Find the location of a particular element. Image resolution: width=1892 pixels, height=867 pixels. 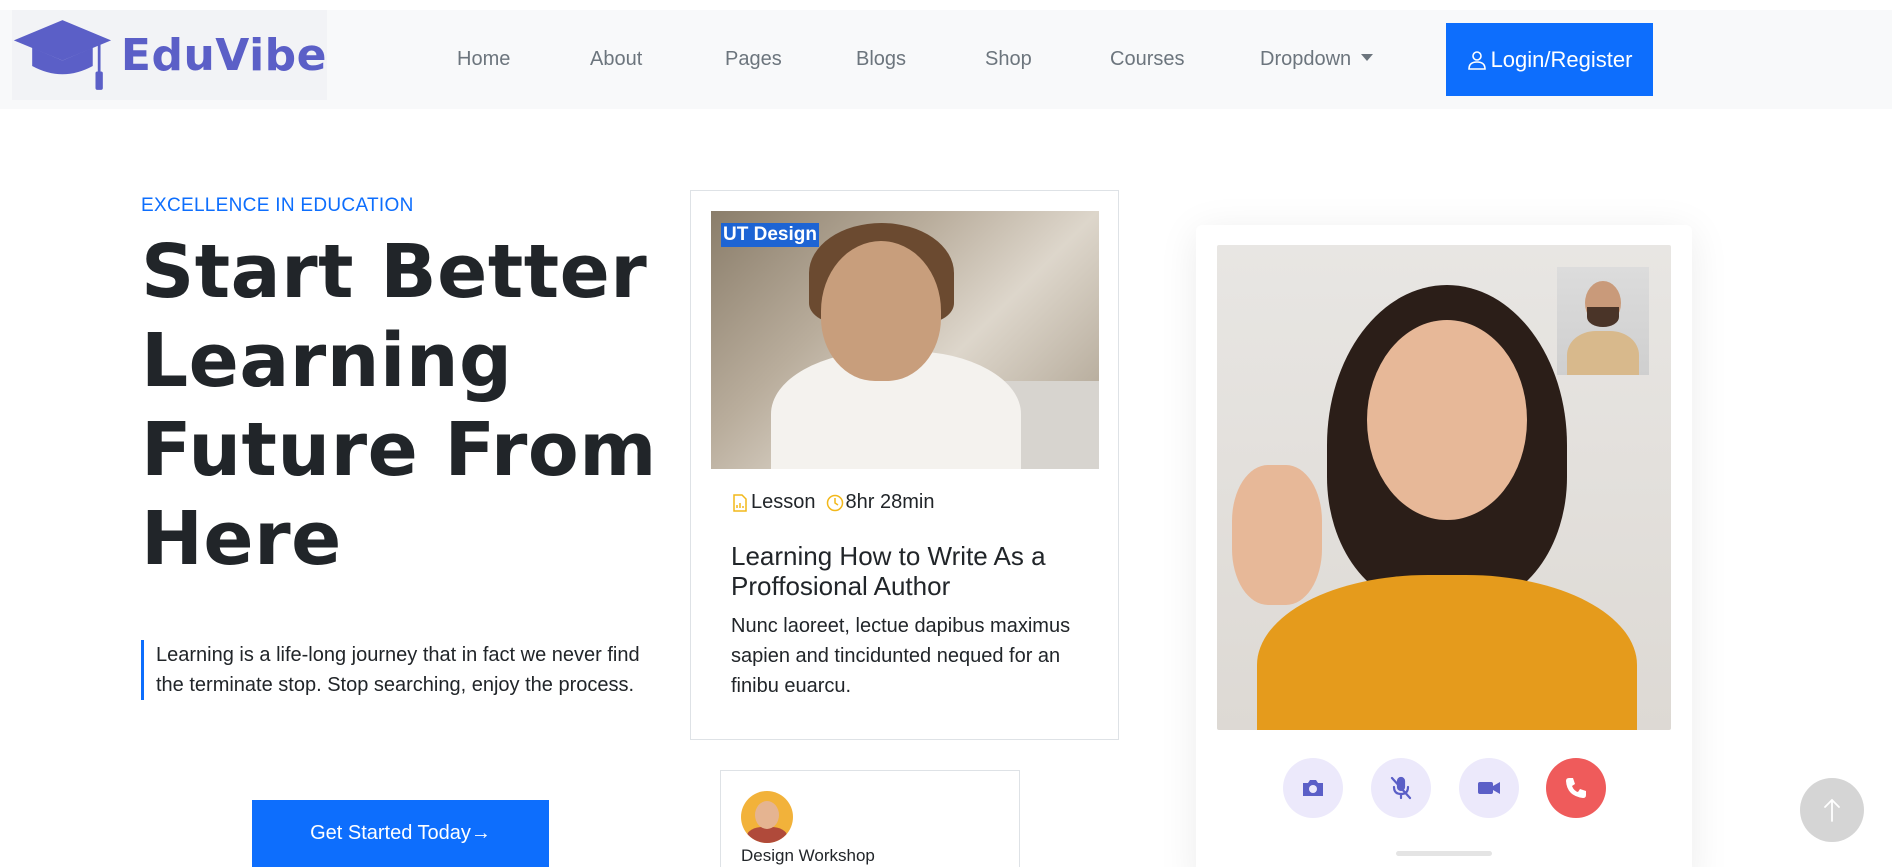

nav-pages: Pages is located at coordinates (753, 59).